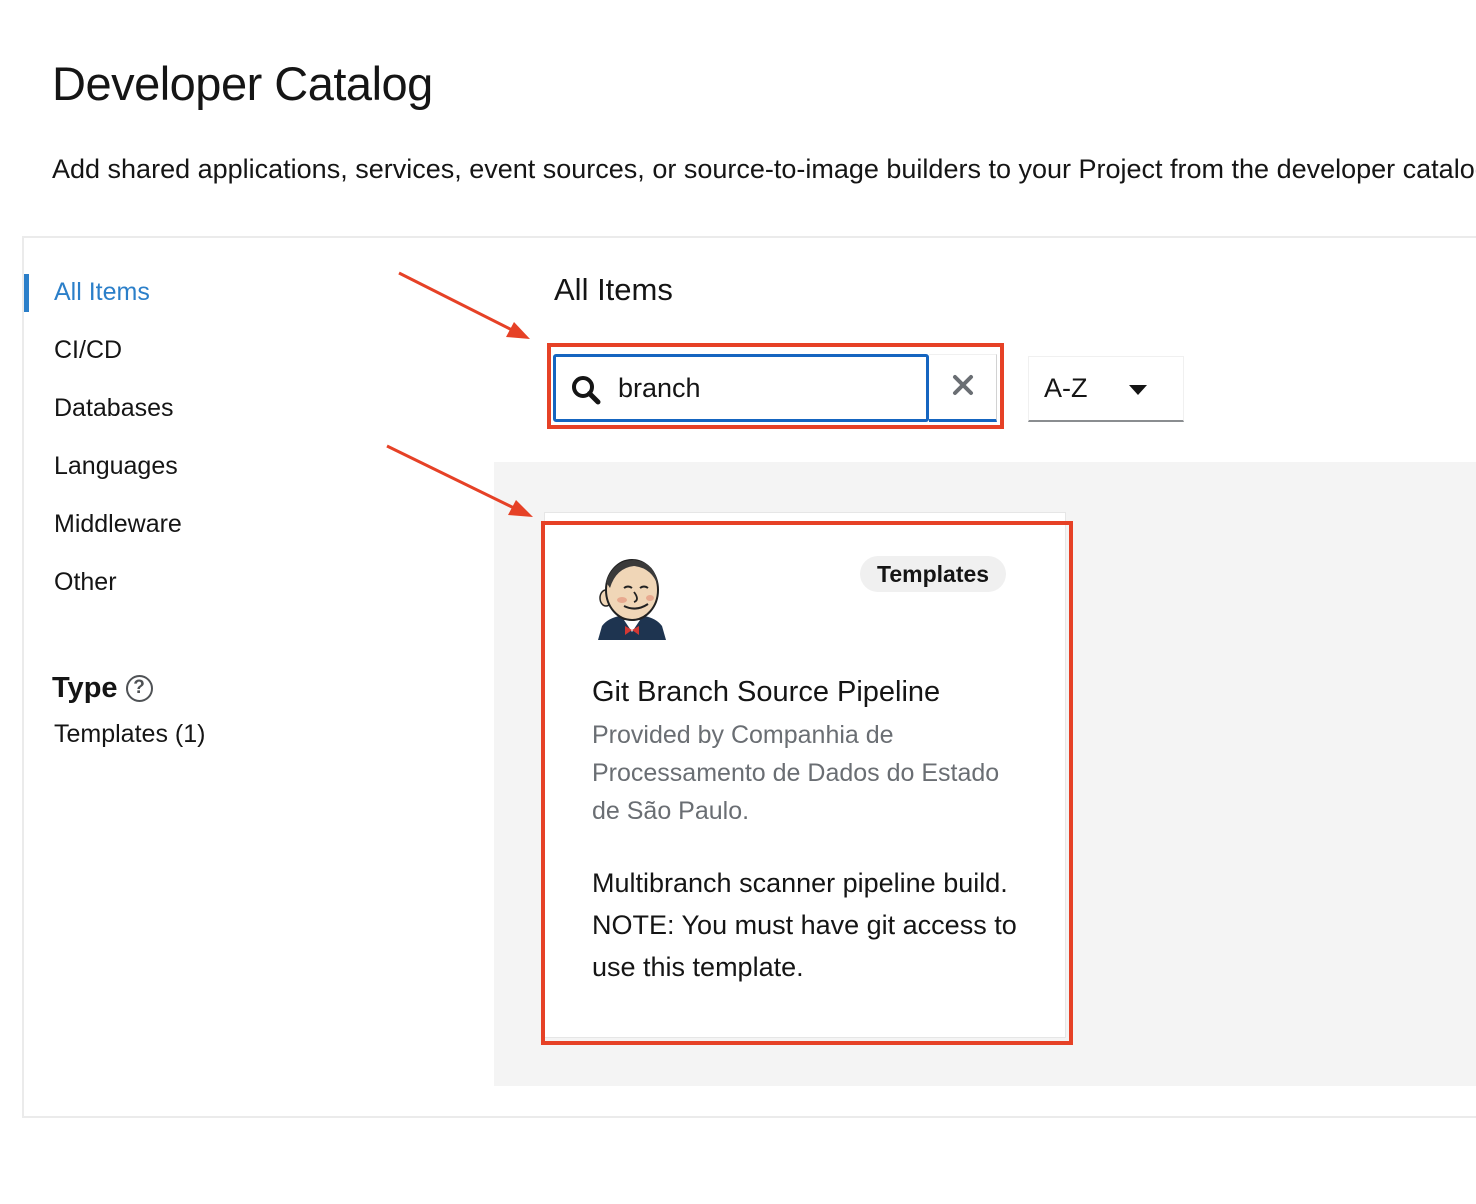  I want to click on active-indicator, so click(26, 293).